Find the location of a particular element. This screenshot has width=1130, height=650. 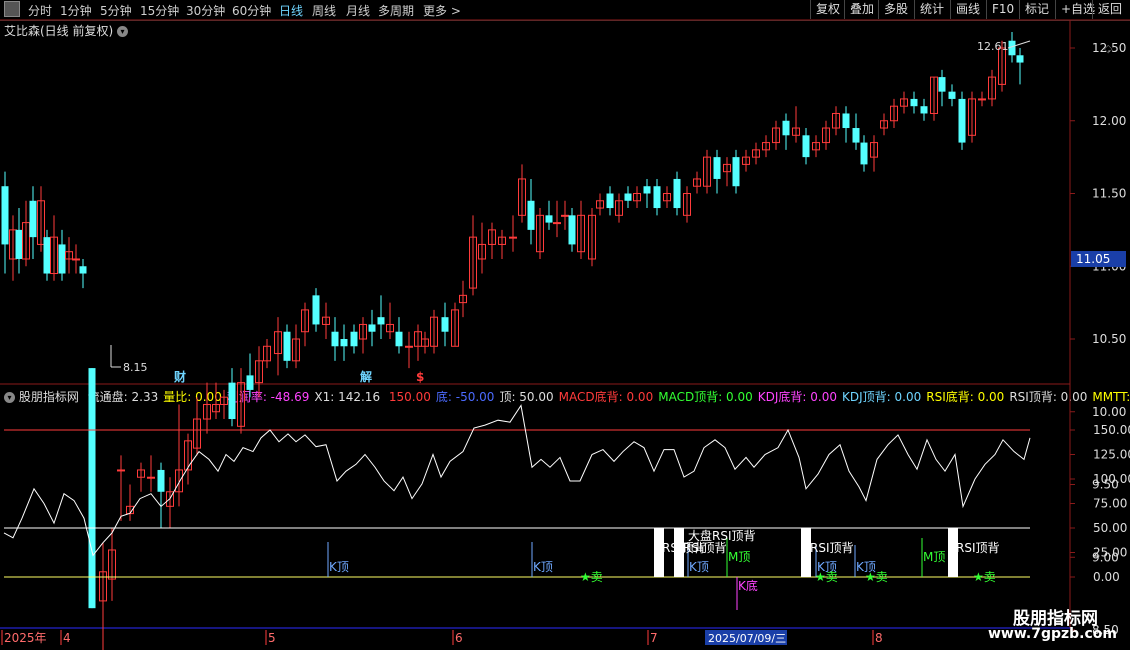

price-tick-label: 12.00 is located at coordinates (1109, 121).